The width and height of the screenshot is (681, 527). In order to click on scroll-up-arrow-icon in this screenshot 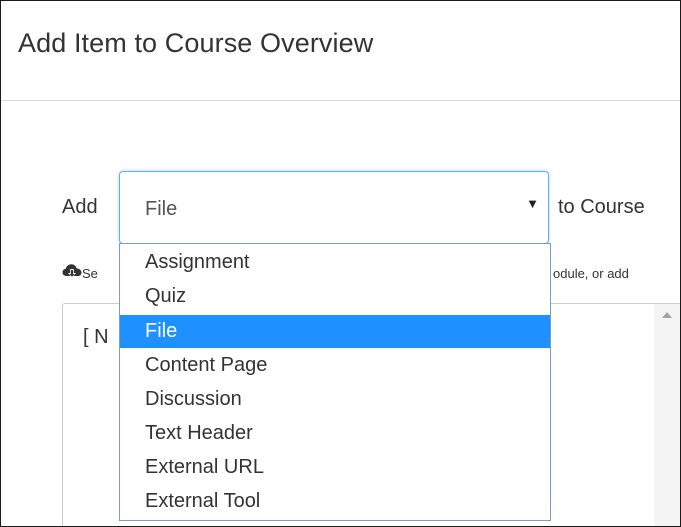, I will do `click(667, 315)`.